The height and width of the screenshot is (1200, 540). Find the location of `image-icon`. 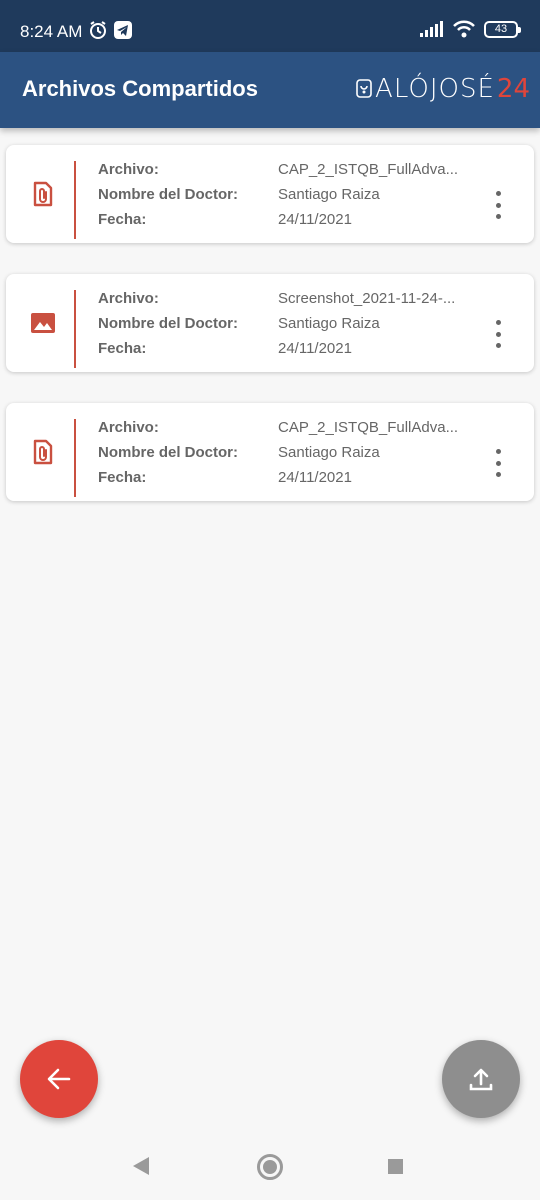

image-icon is located at coordinates (43, 323).